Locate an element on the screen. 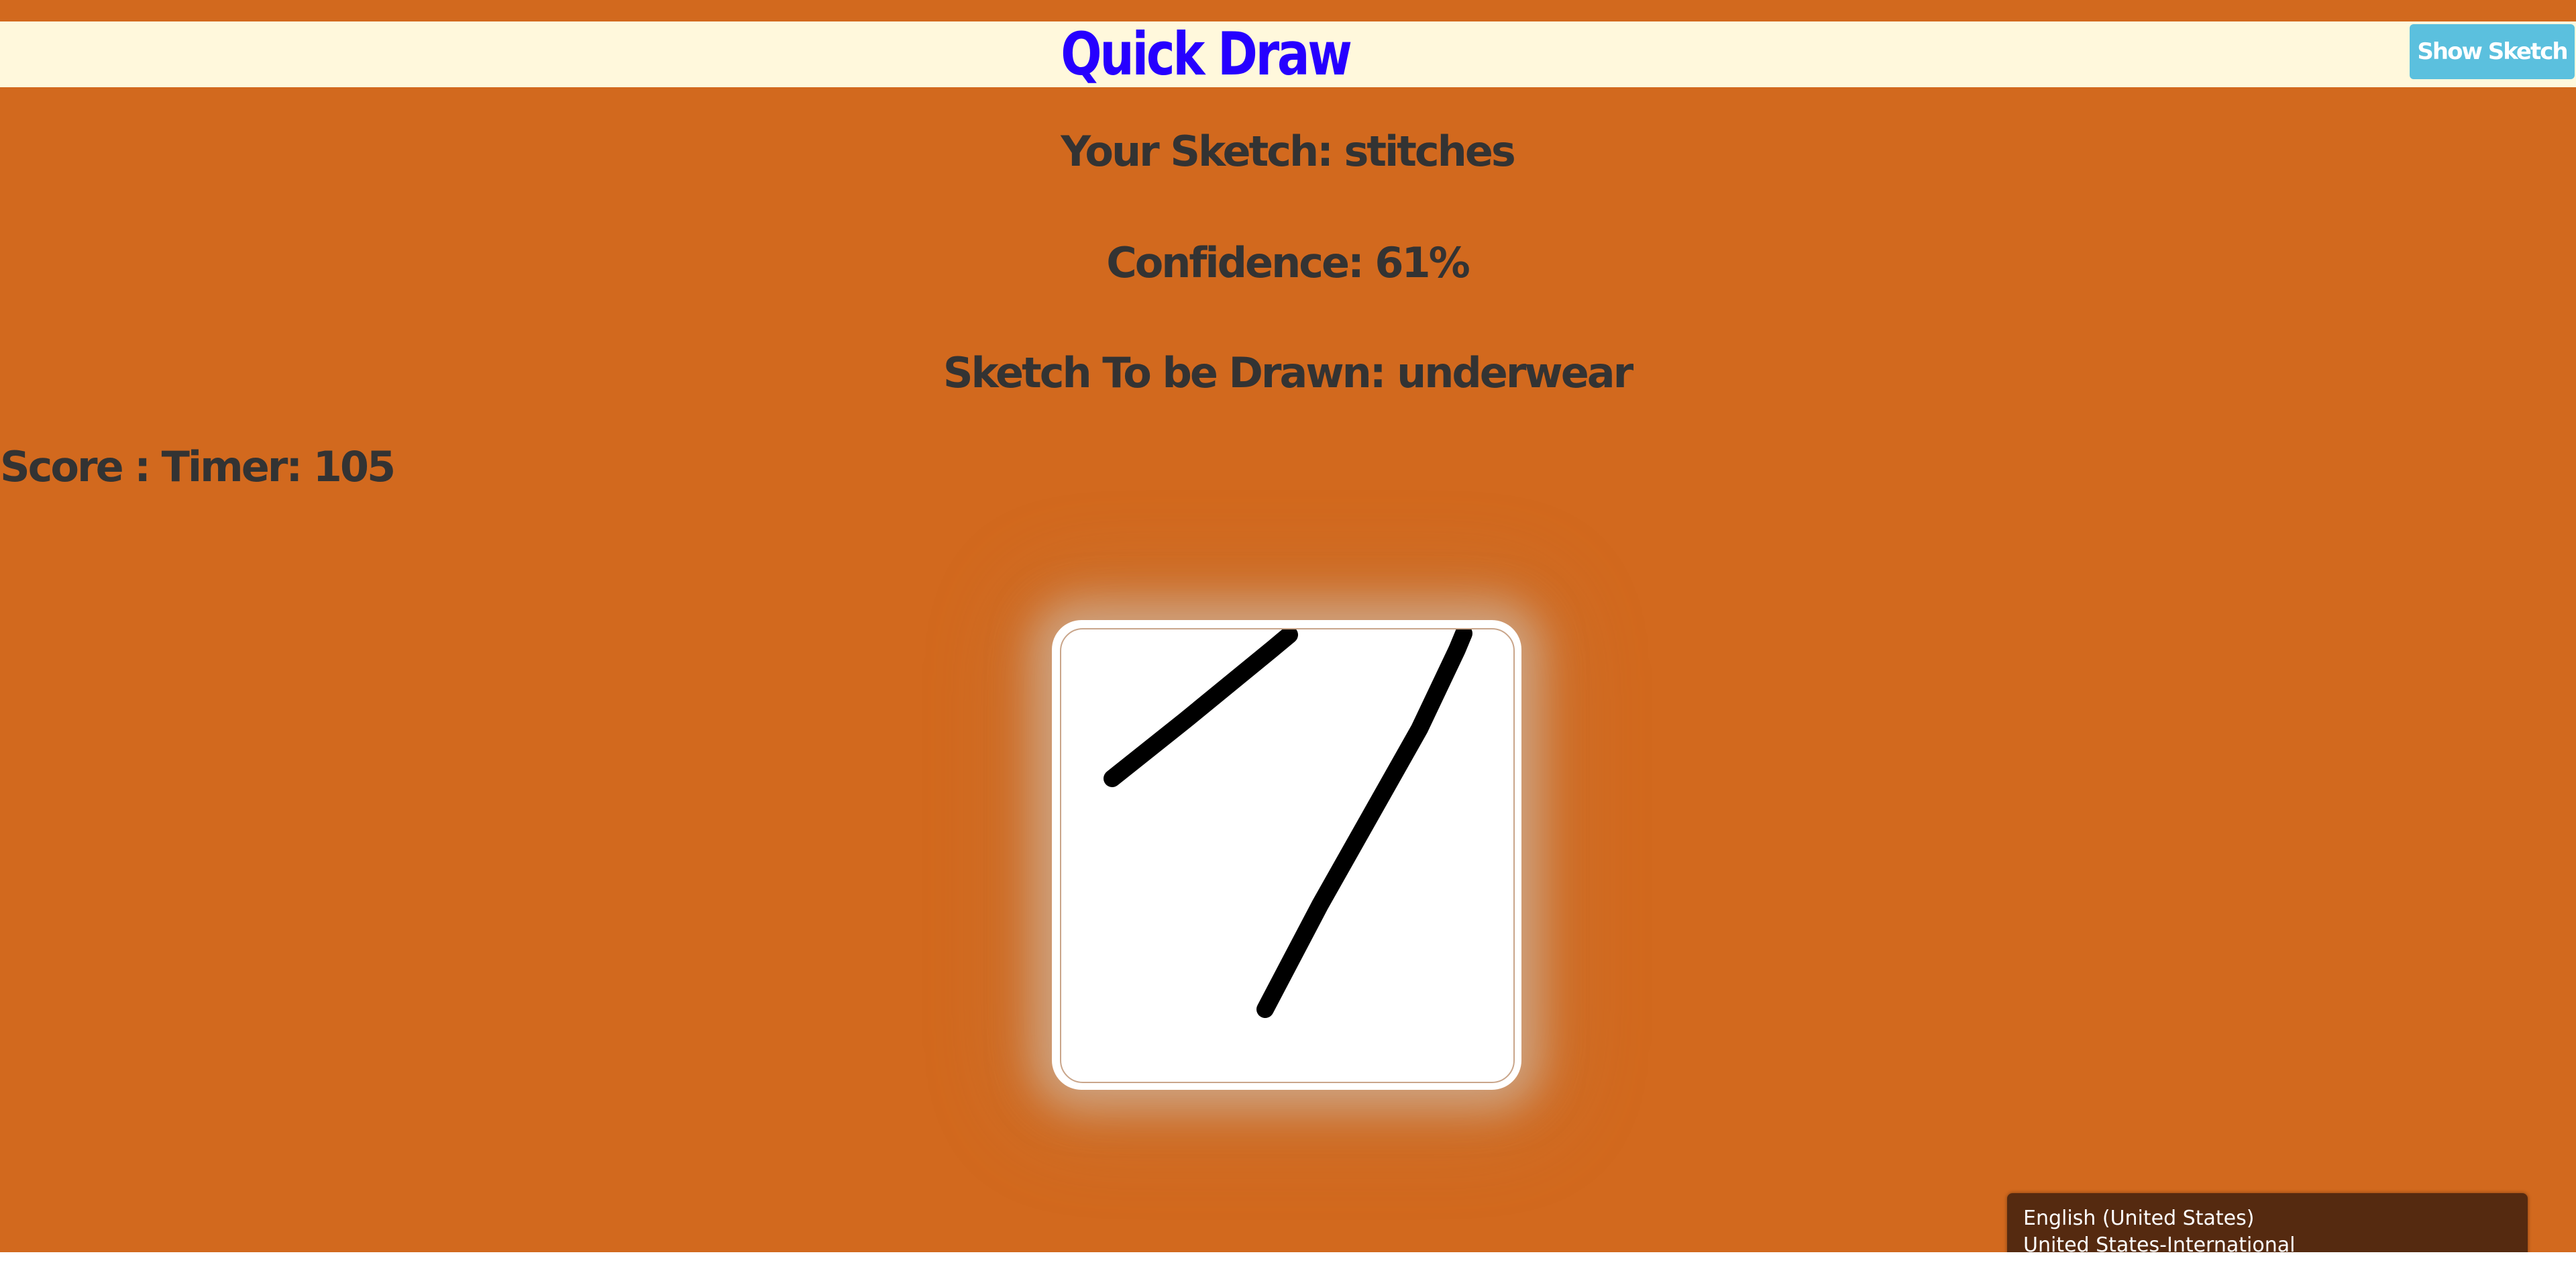 The image size is (2576, 1271). drawing-canvas is located at coordinates (1287, 856).